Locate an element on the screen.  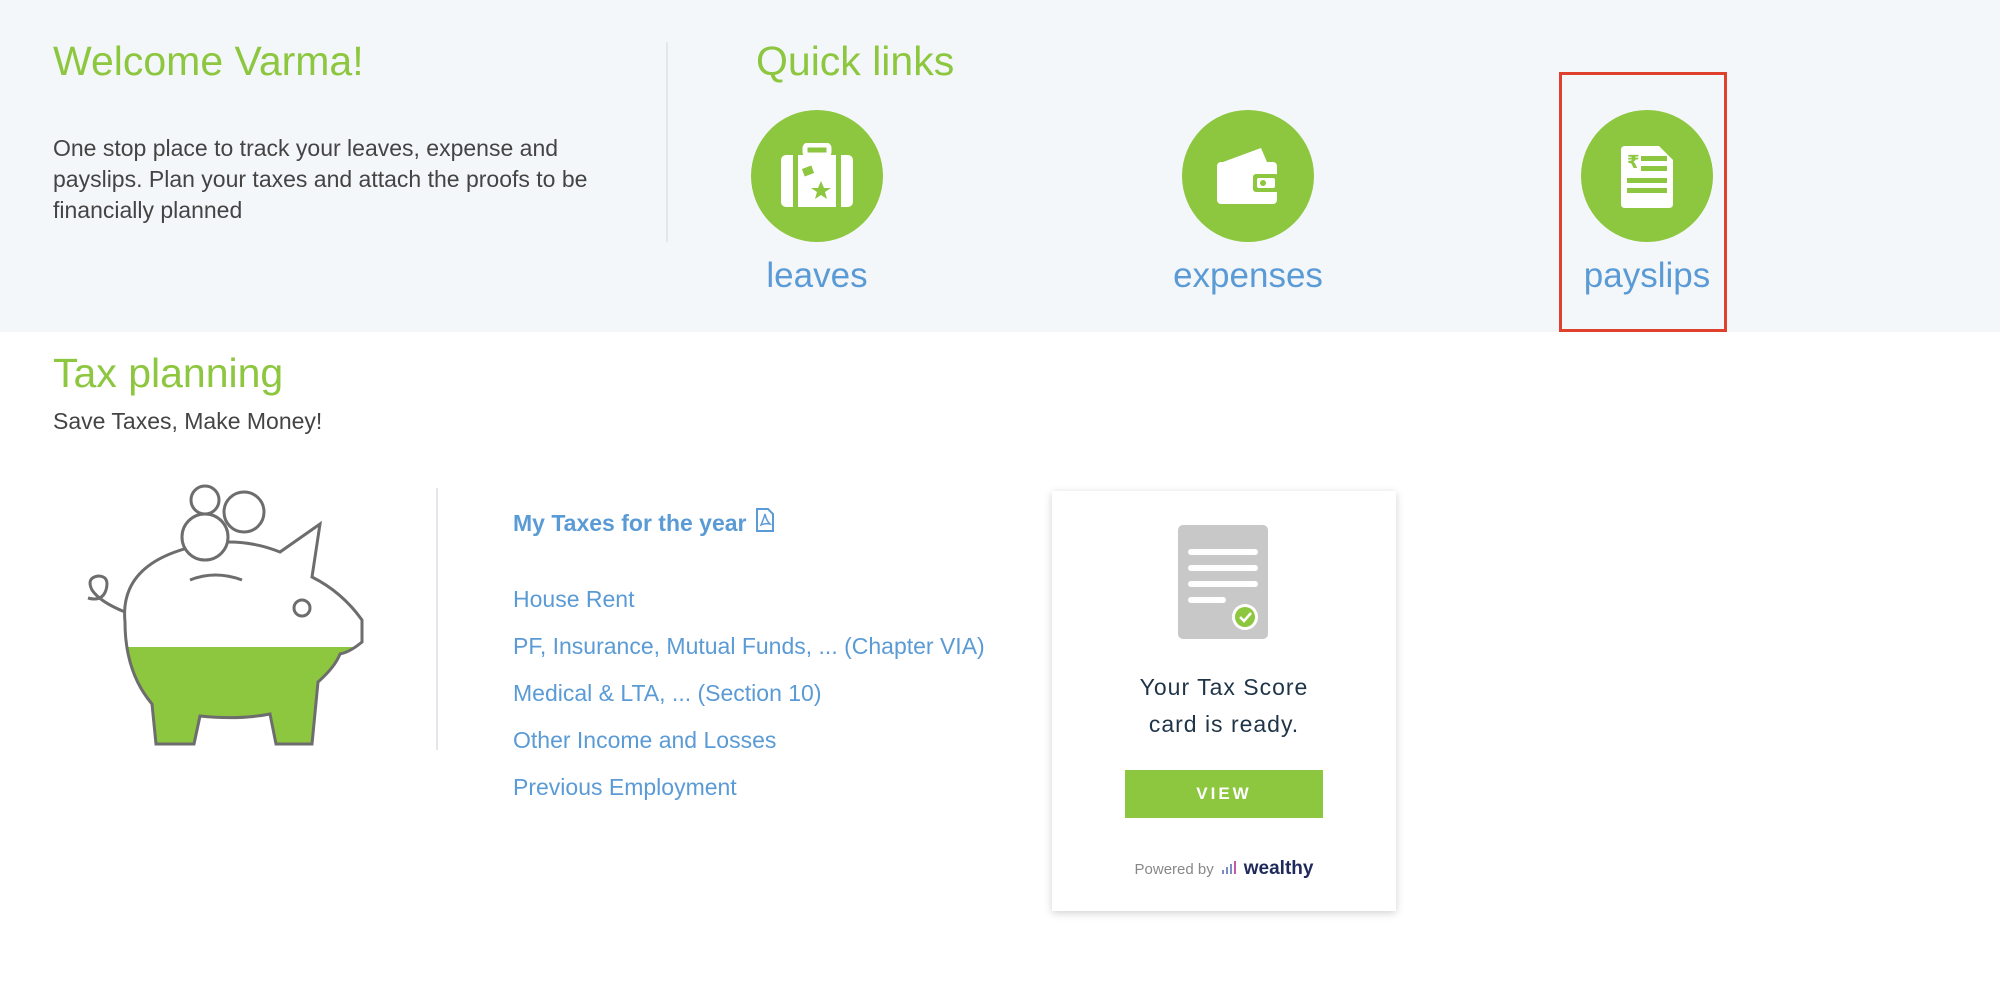
quick-link-leaves: leaves is located at coordinates (817, 203).